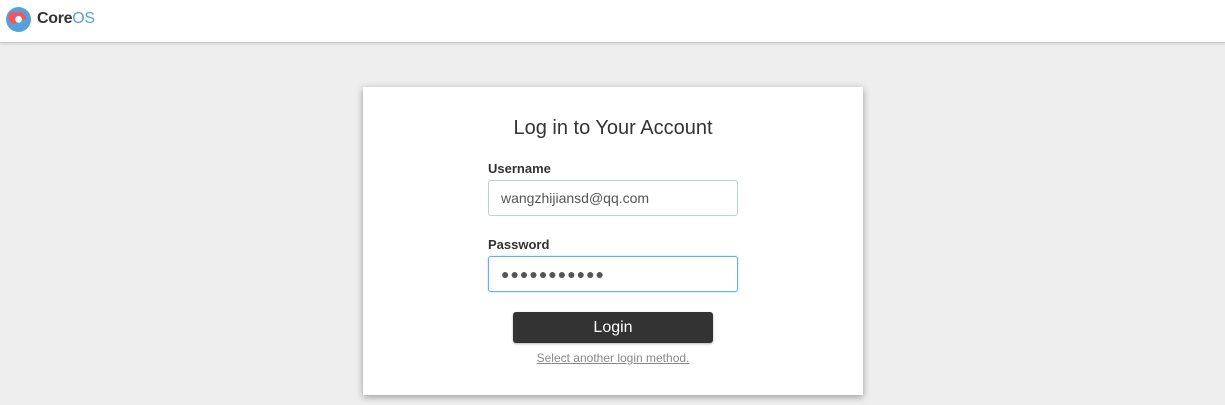 This screenshot has height=405, width=1225. Describe the element at coordinates (18, 19) in the screenshot. I see `coreos-logo-icon` at that location.